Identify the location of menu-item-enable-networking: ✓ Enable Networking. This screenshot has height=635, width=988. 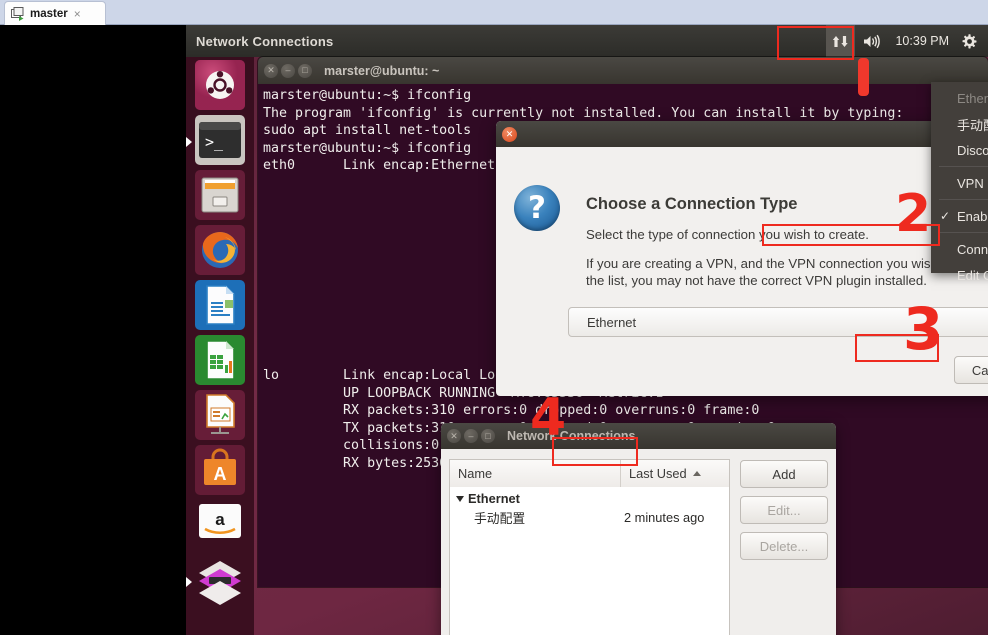
(959, 216).